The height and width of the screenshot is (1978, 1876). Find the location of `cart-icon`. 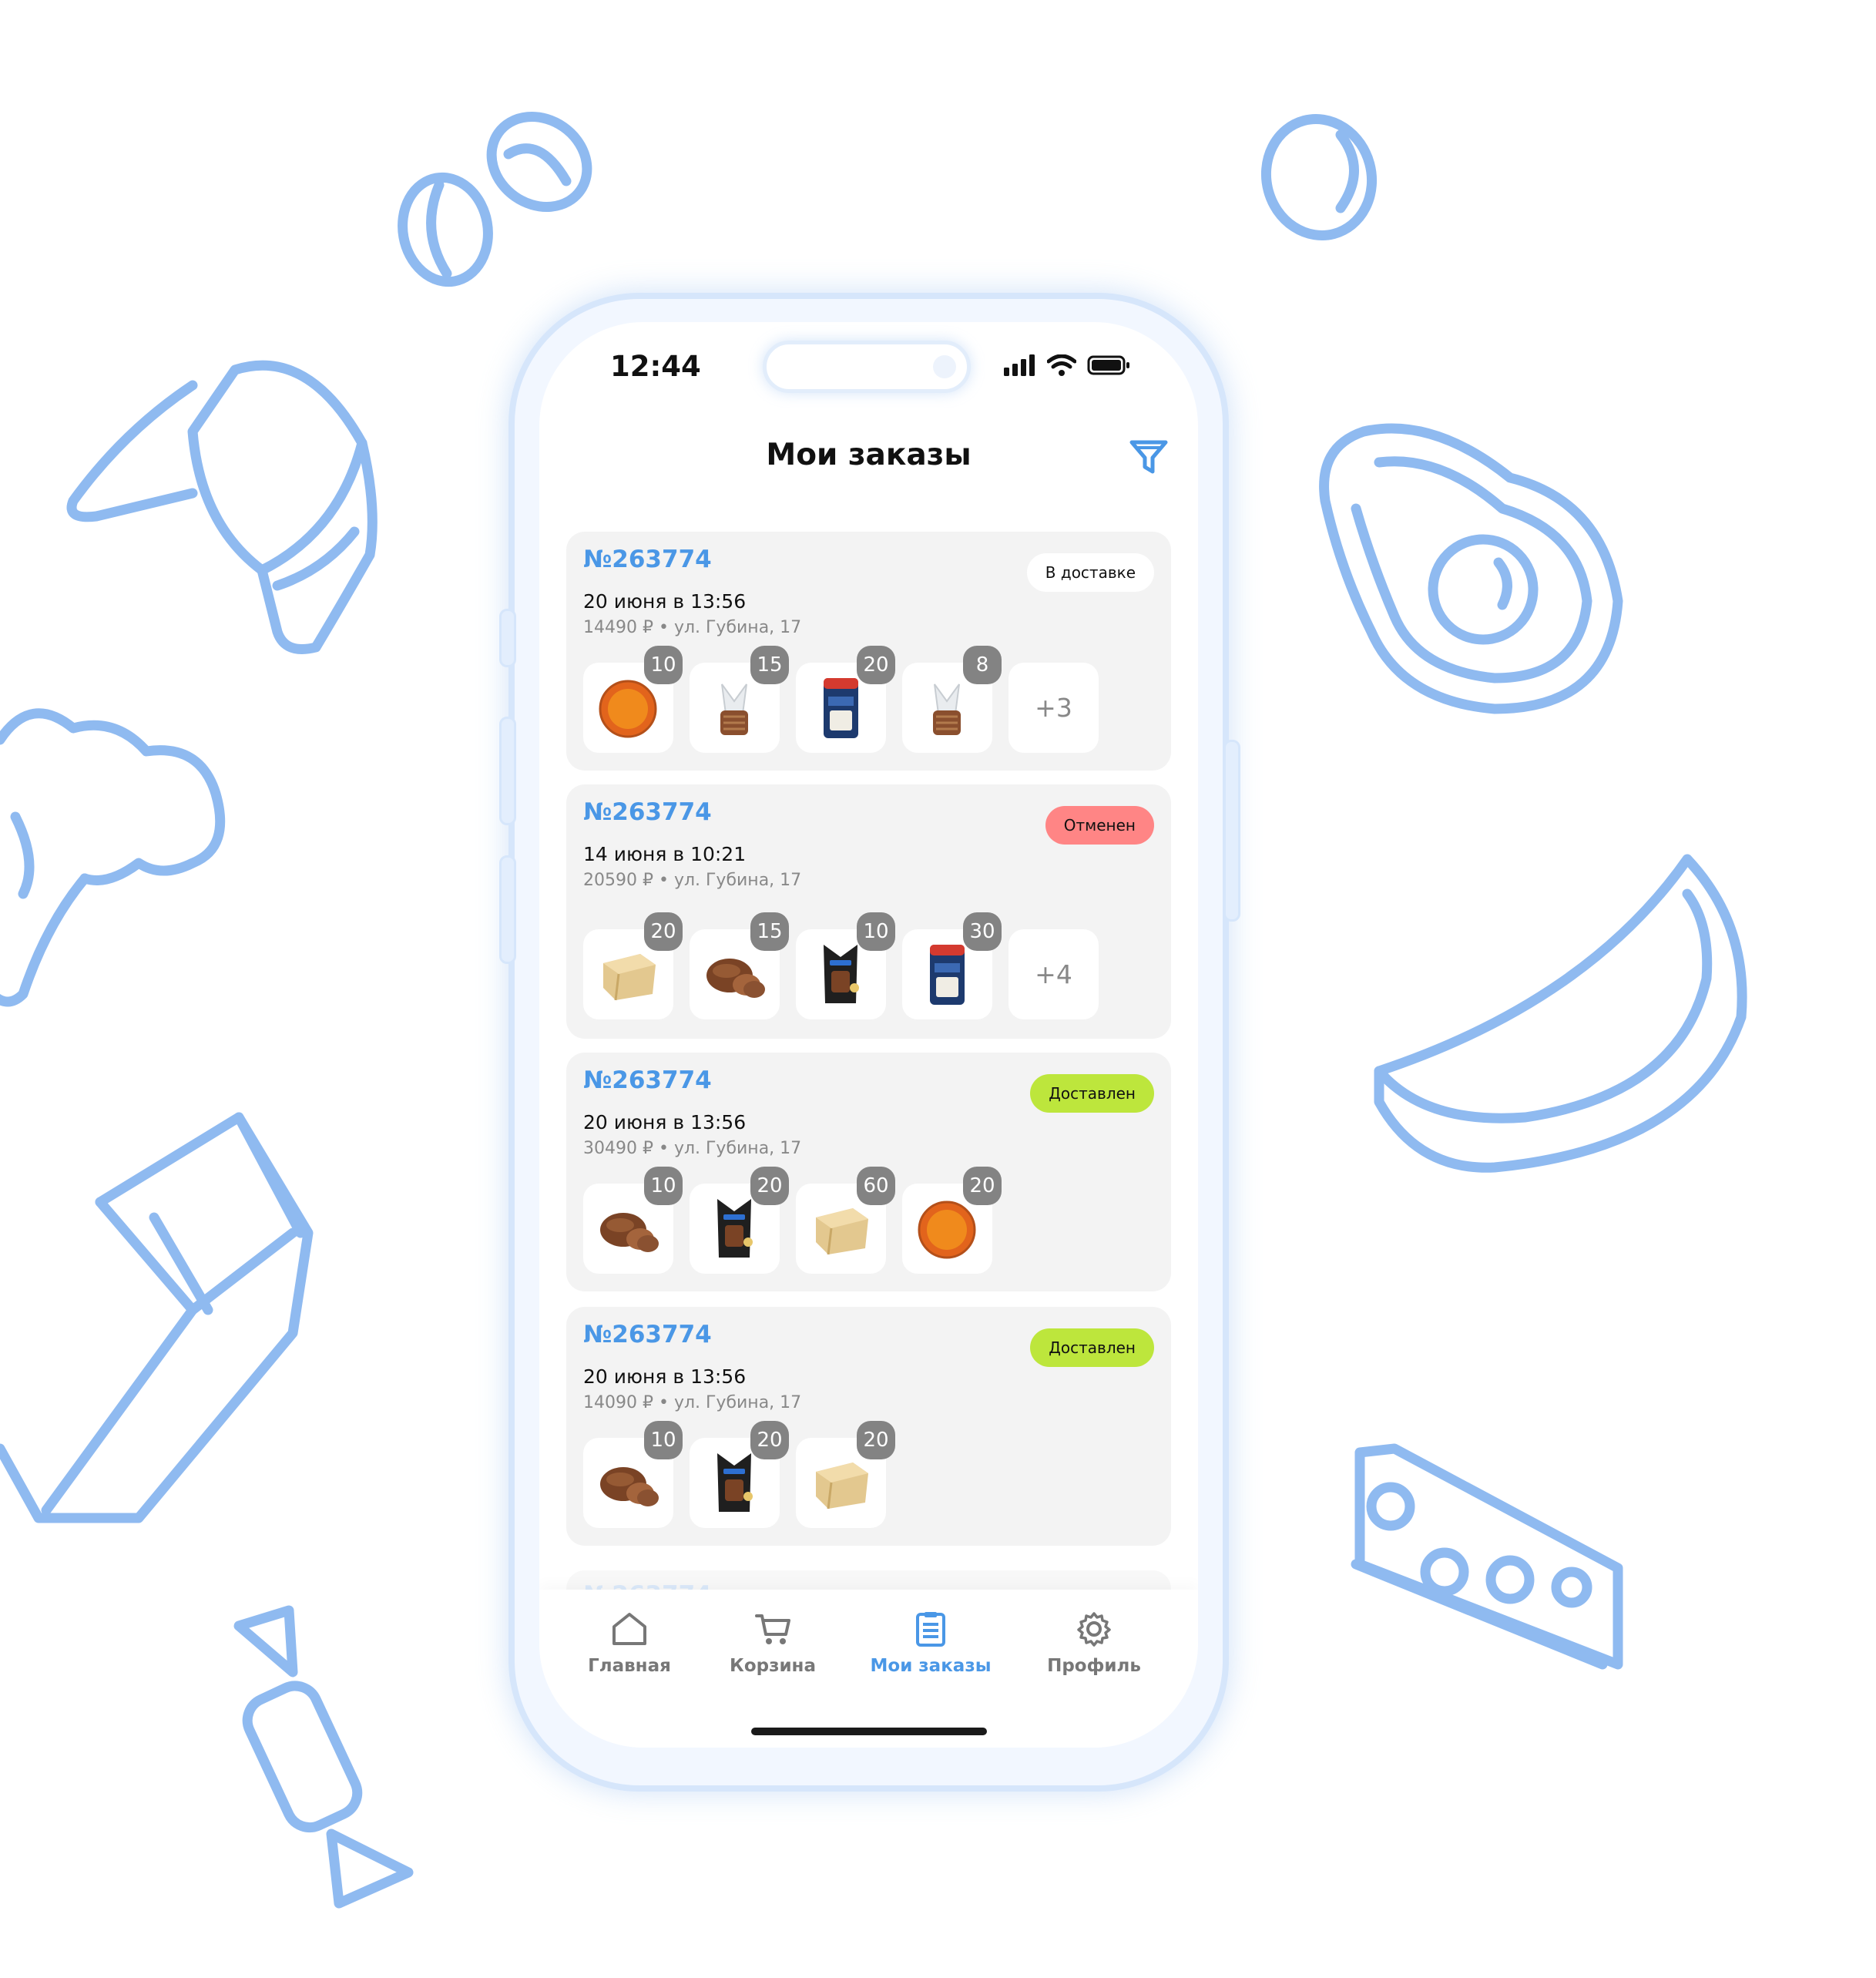

cart-icon is located at coordinates (772, 1629).